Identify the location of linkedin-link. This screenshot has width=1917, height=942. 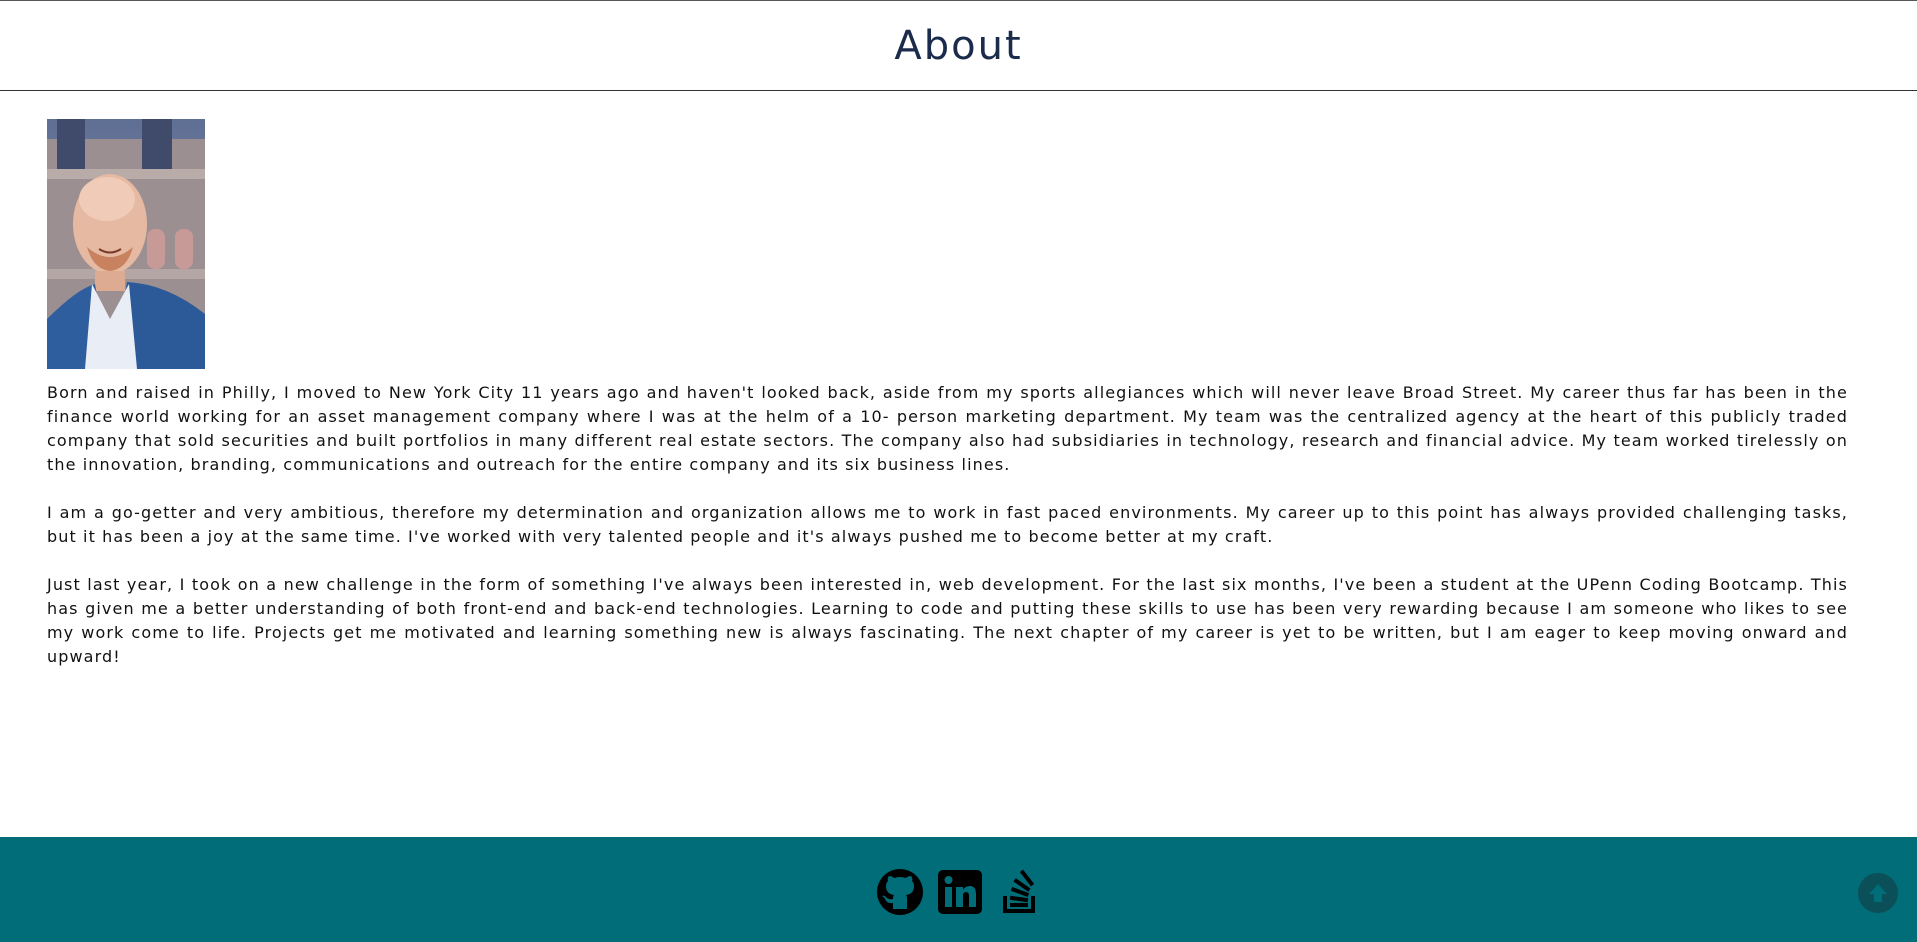
(960, 892).